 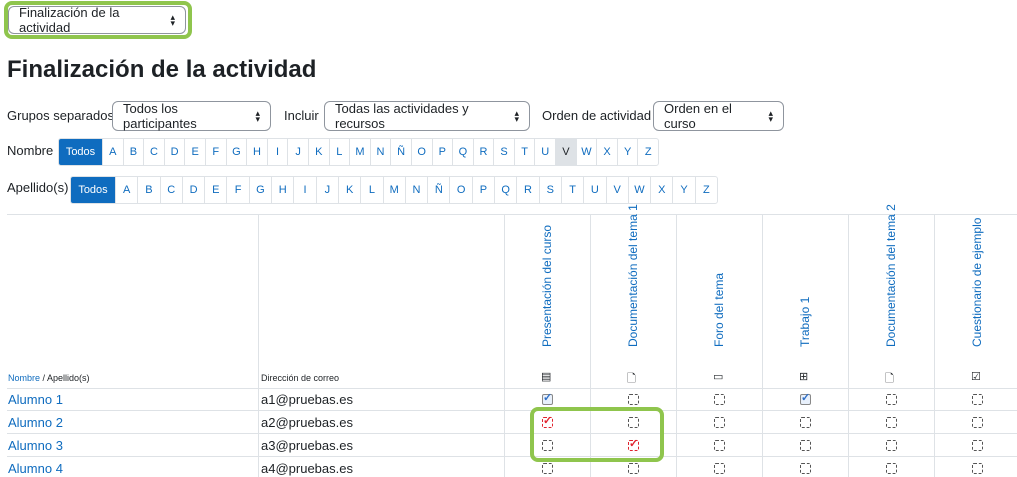 What do you see at coordinates (586, 152) in the screenshot?
I see `name-initial: W` at bounding box center [586, 152].